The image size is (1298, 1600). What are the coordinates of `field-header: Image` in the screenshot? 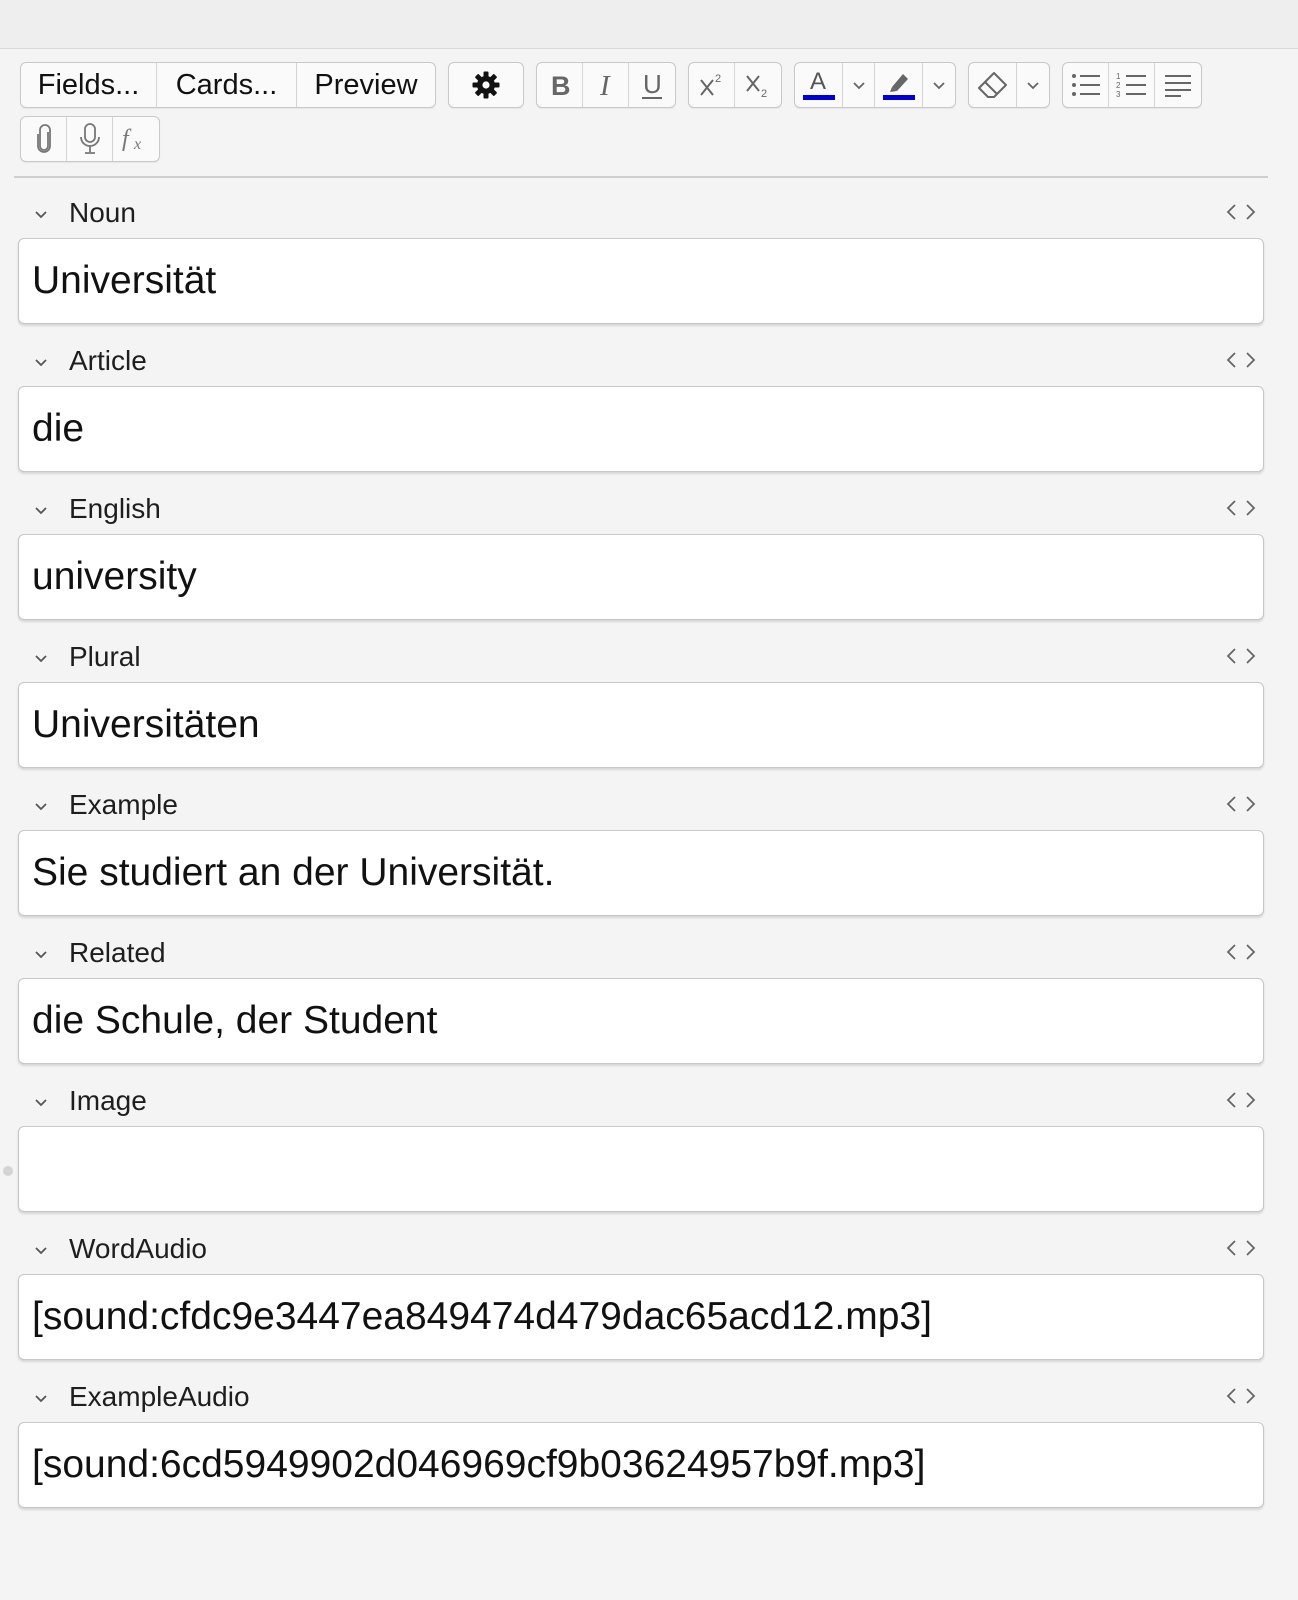 It's located at (654, 1101).